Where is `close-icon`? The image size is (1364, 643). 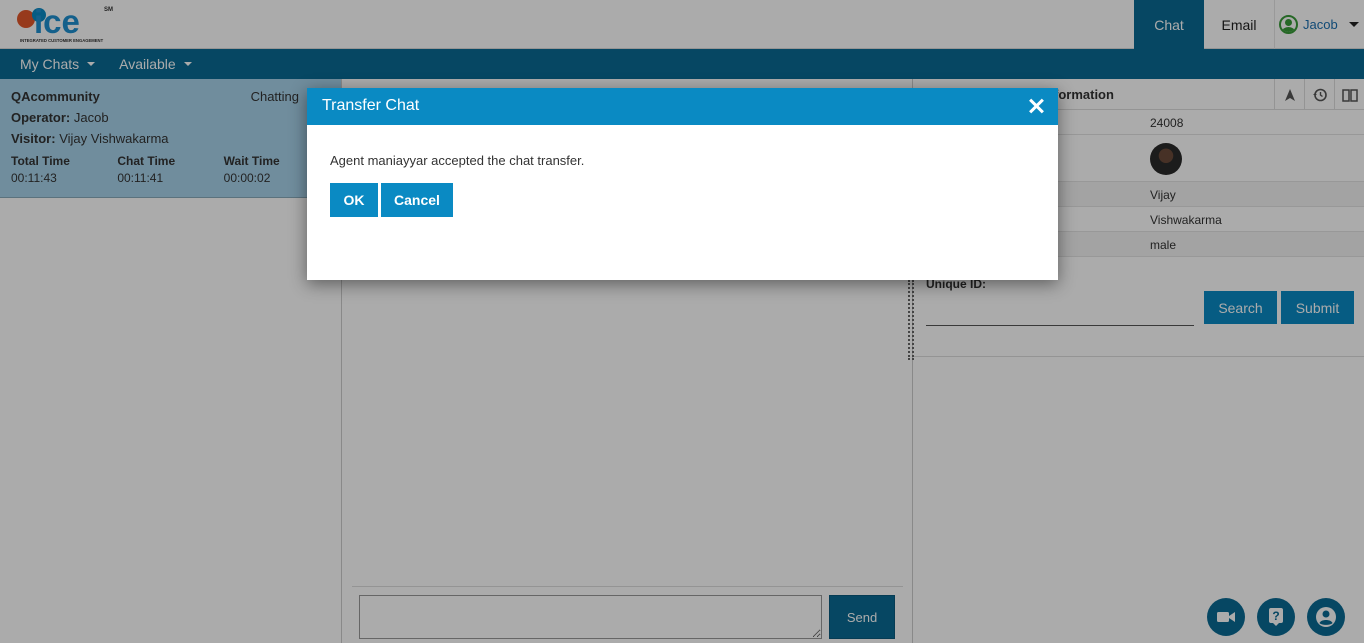
close-icon is located at coordinates (1036, 106).